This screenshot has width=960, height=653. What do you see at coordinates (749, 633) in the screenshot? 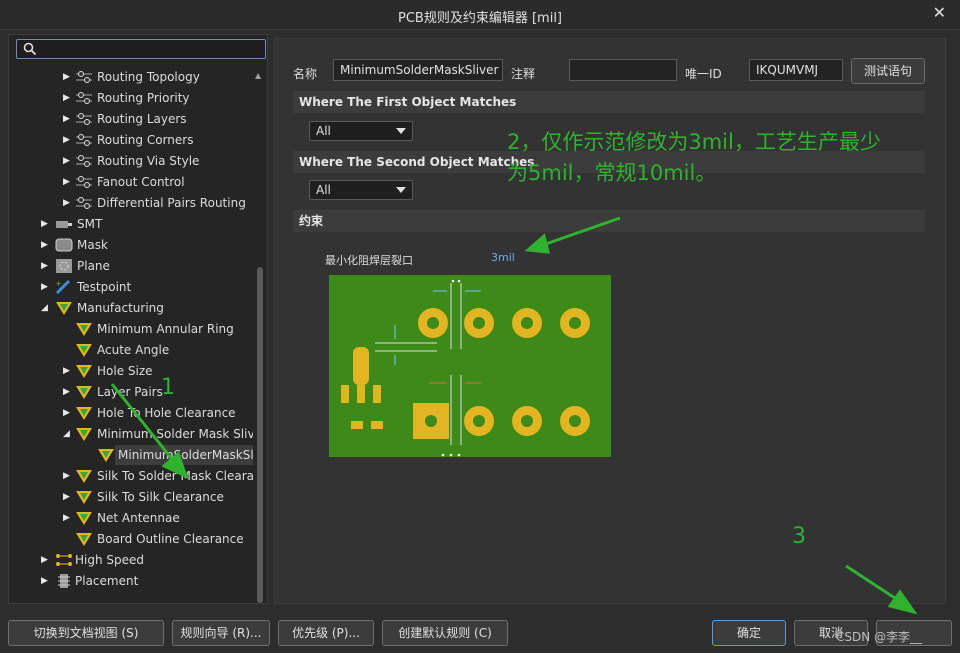
I see `ok-button: 确定` at bounding box center [749, 633].